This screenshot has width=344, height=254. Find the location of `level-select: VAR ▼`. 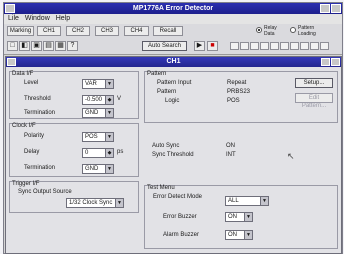

level-select: VAR ▼ is located at coordinates (98, 84).